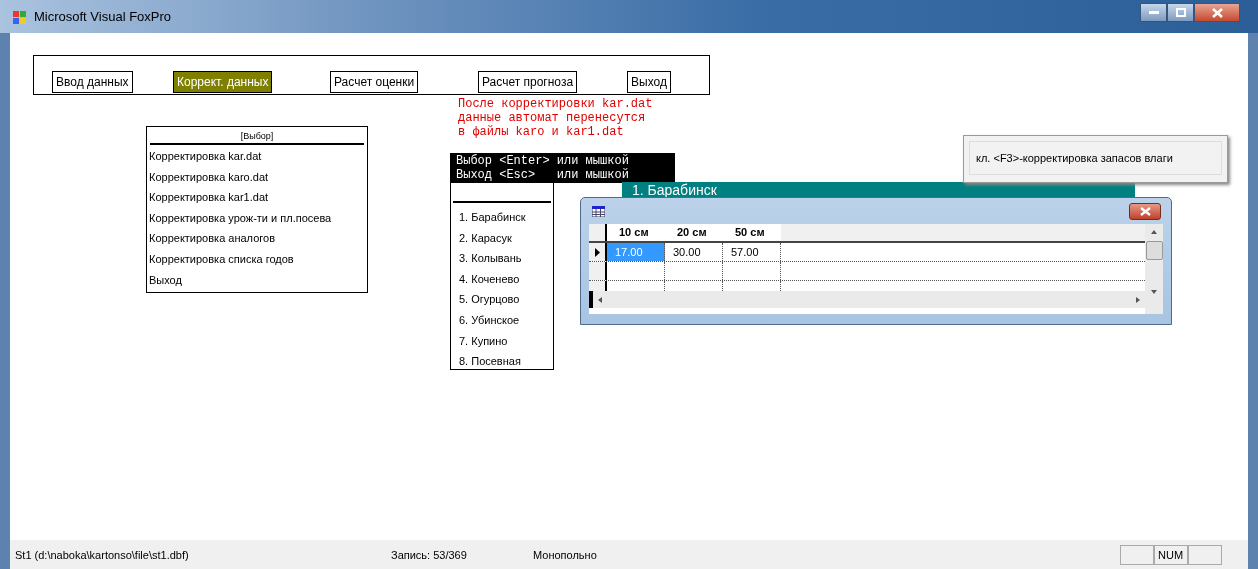  Describe the element at coordinates (867, 299) in the screenshot. I see `horizontal-scrollbar` at that location.